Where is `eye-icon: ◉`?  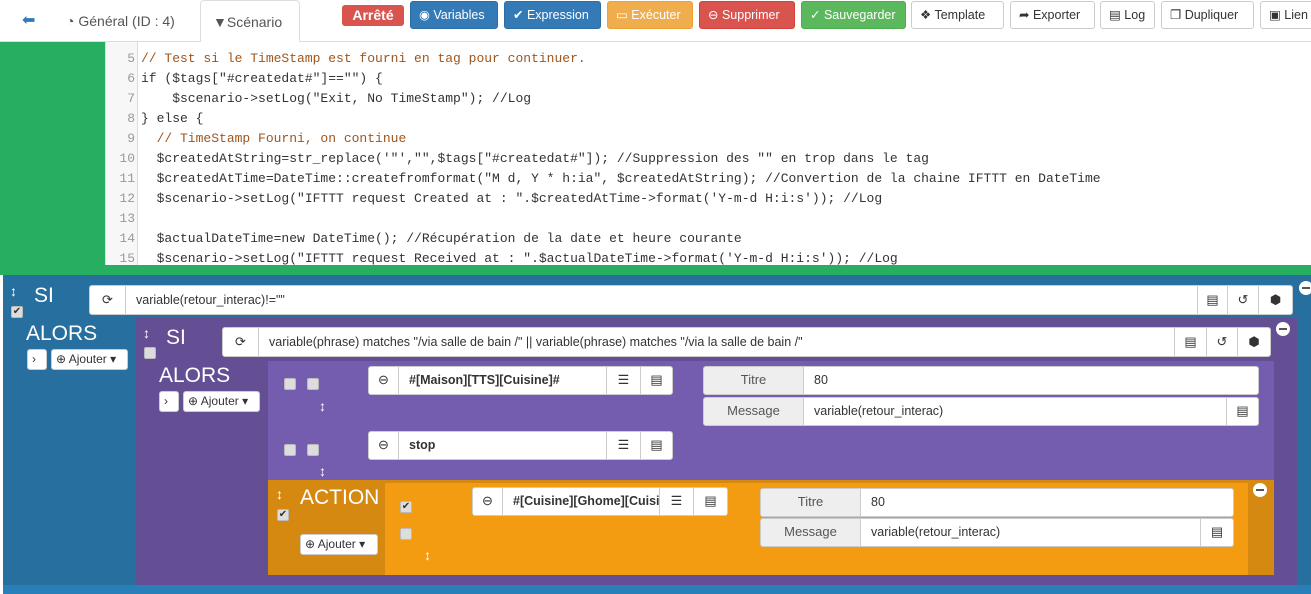 eye-icon: ◉ is located at coordinates (426, 15).